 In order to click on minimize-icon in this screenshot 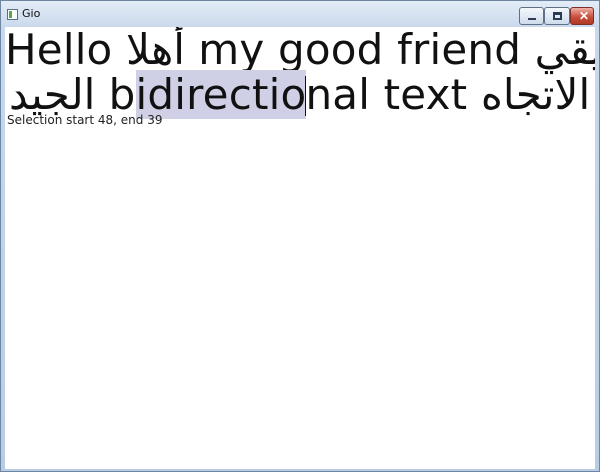, I will do `click(532, 19)`.